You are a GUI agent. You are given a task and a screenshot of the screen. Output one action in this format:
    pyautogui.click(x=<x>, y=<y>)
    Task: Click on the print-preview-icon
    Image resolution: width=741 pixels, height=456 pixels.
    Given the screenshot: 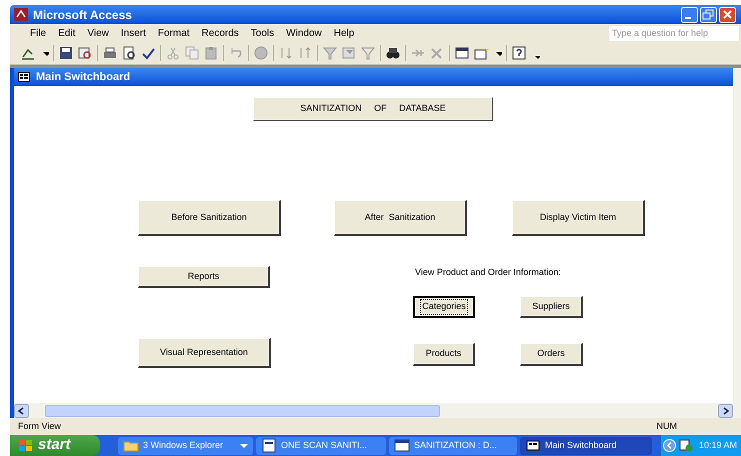 What is the action you would take?
    pyautogui.click(x=129, y=53)
    